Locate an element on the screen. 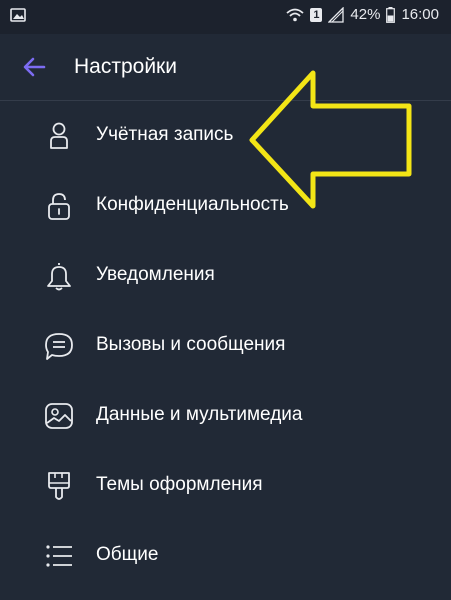 This screenshot has width=451, height=600. menu-item-label: Вызовы и сообщения is located at coordinates (191, 344).